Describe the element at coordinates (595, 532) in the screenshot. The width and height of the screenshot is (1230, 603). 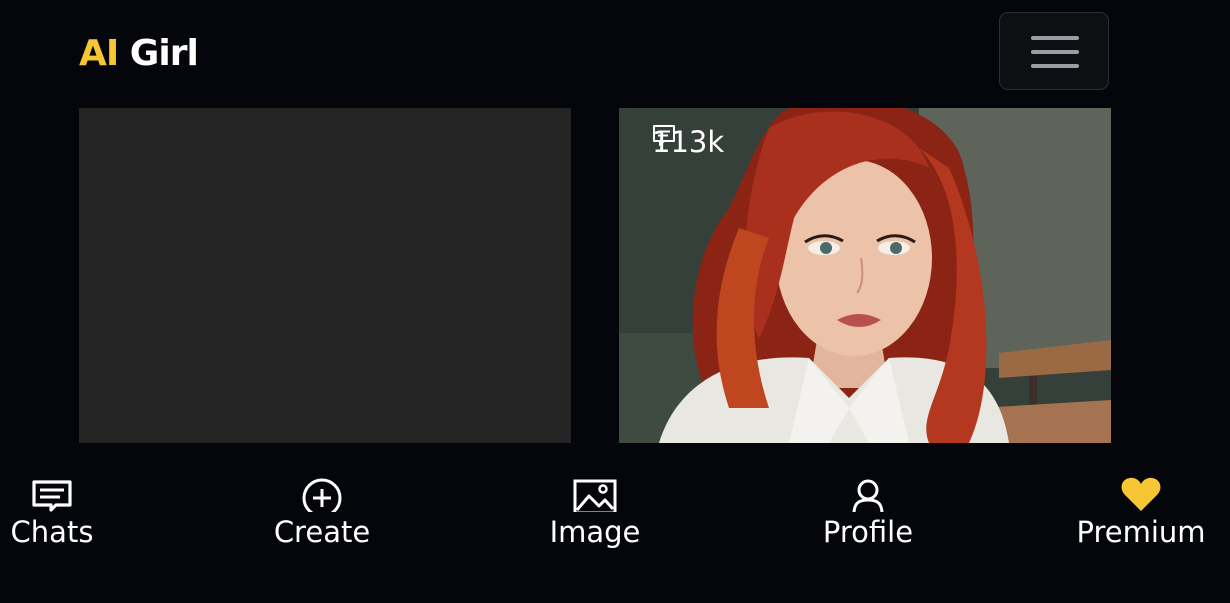
I see `nav-label-image: Image` at that location.